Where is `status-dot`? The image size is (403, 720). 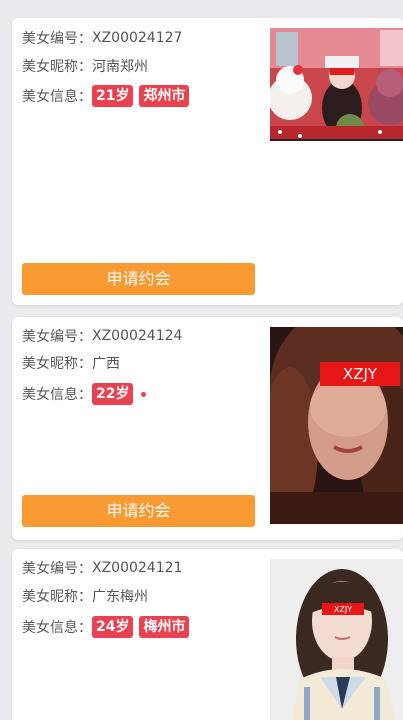 status-dot is located at coordinates (144, 394).